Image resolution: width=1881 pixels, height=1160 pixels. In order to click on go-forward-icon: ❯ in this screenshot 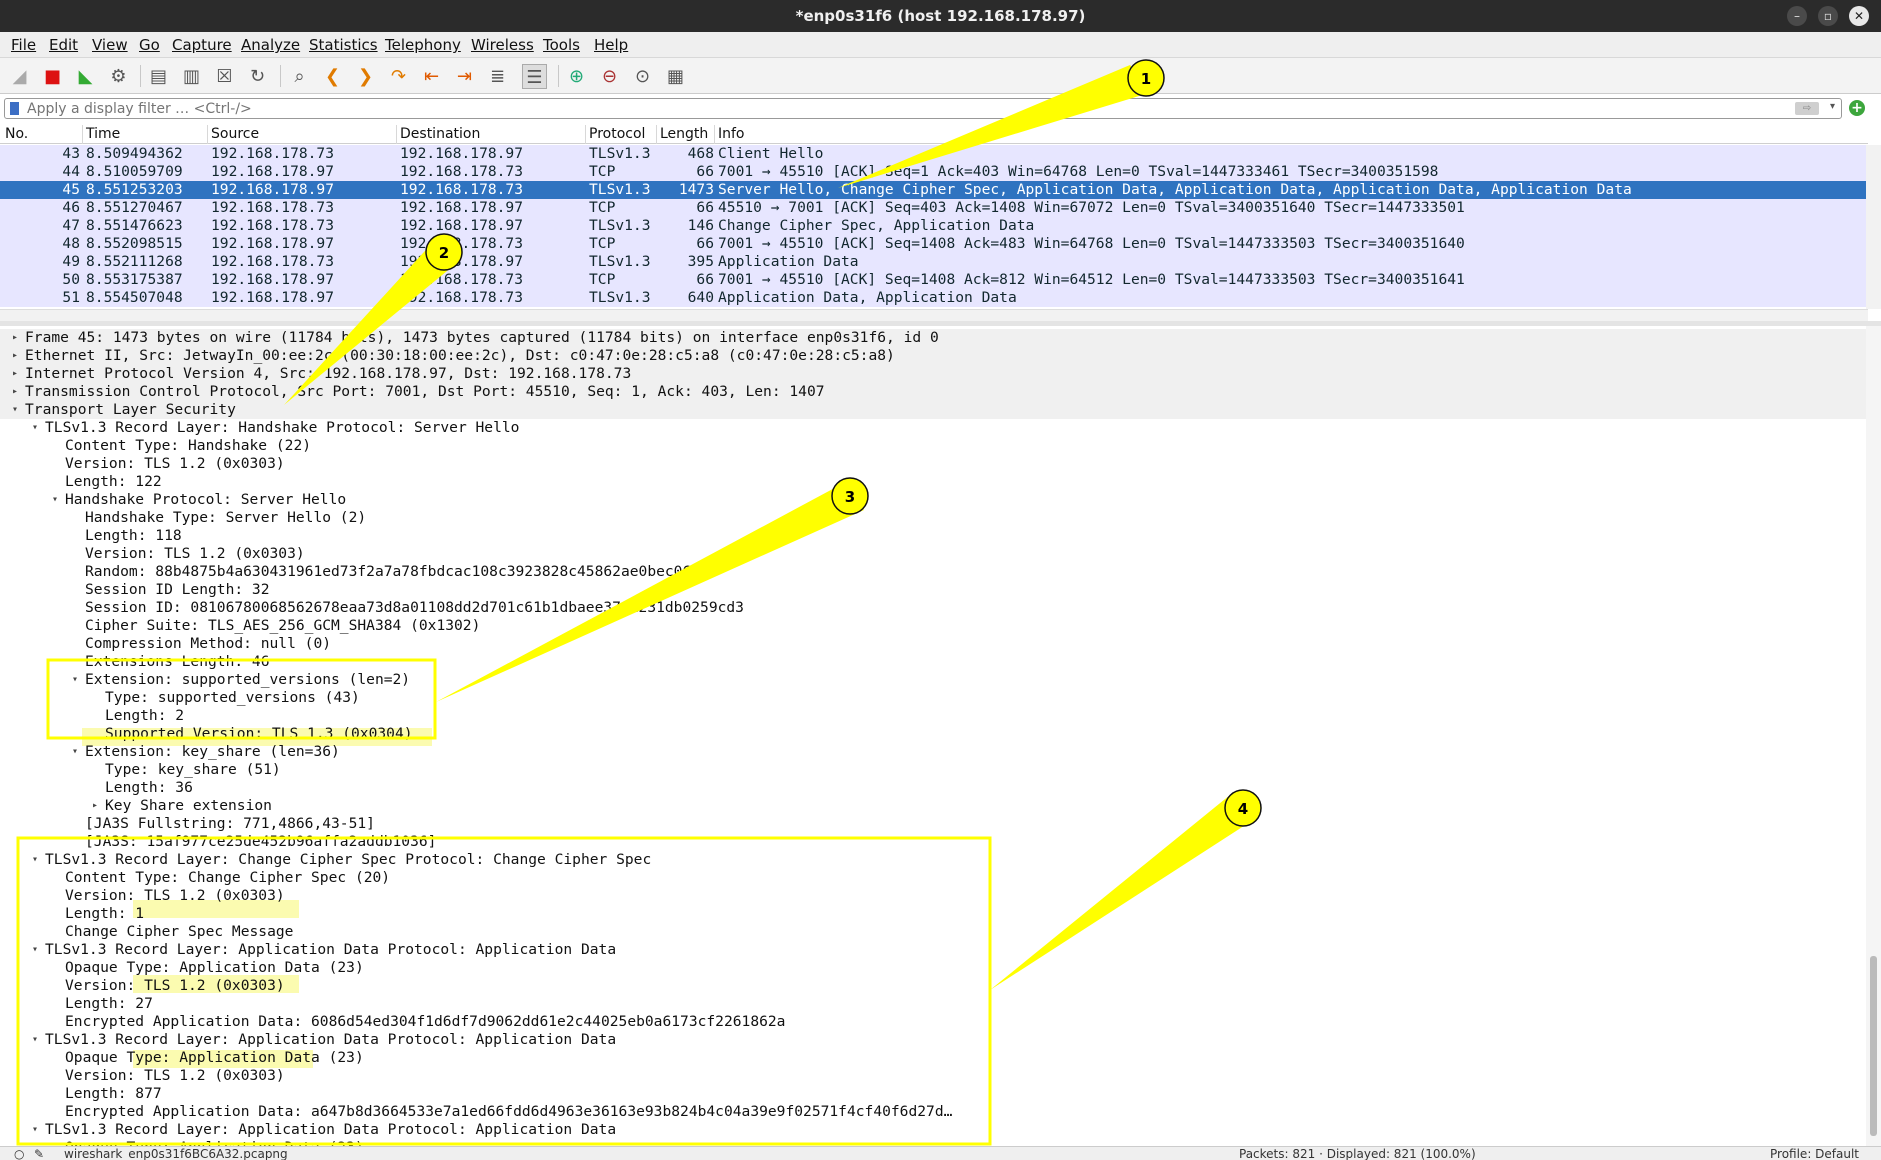, I will do `click(365, 76)`.